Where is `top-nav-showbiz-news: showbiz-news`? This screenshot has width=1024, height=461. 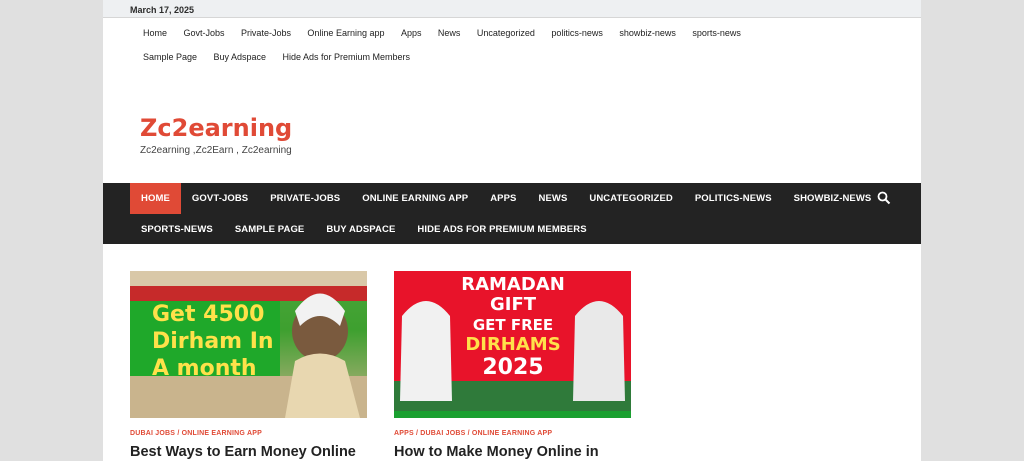
top-nav-showbiz-news: showbiz-news is located at coordinates (647, 33).